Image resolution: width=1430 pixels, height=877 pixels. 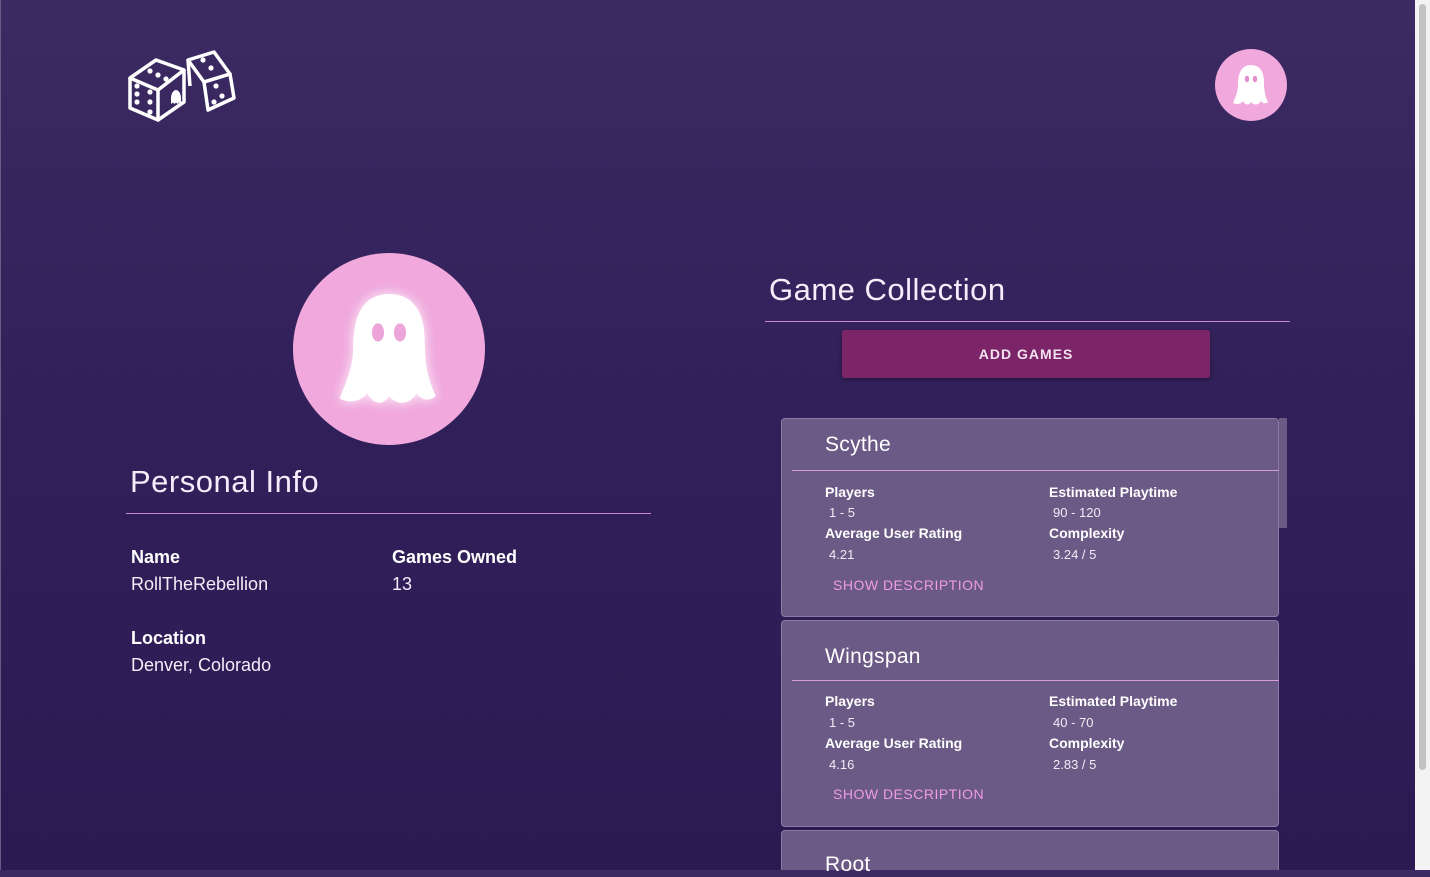 I want to click on personal-info-title: Personal Info, so click(x=225, y=481).